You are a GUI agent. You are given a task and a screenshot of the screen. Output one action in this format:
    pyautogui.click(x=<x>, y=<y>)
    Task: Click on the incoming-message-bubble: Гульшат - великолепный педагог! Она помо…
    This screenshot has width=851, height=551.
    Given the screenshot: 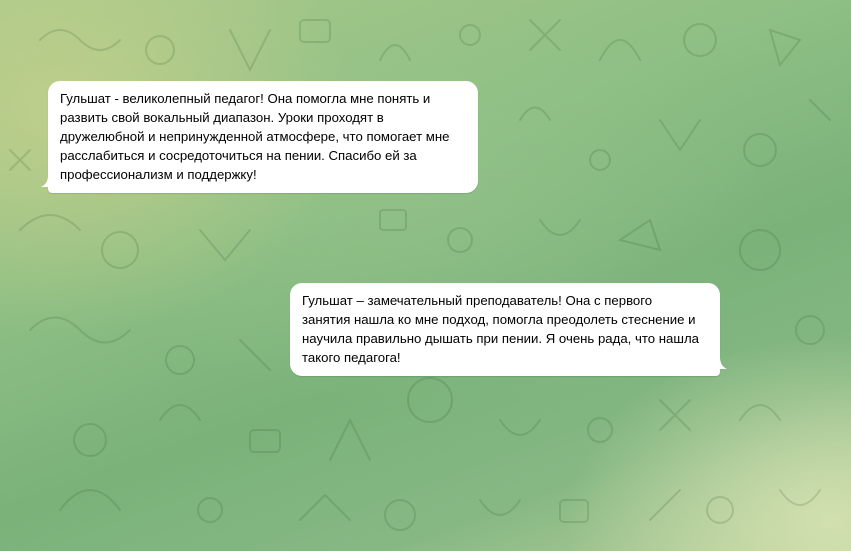 What is the action you would take?
    pyautogui.click(x=263, y=137)
    